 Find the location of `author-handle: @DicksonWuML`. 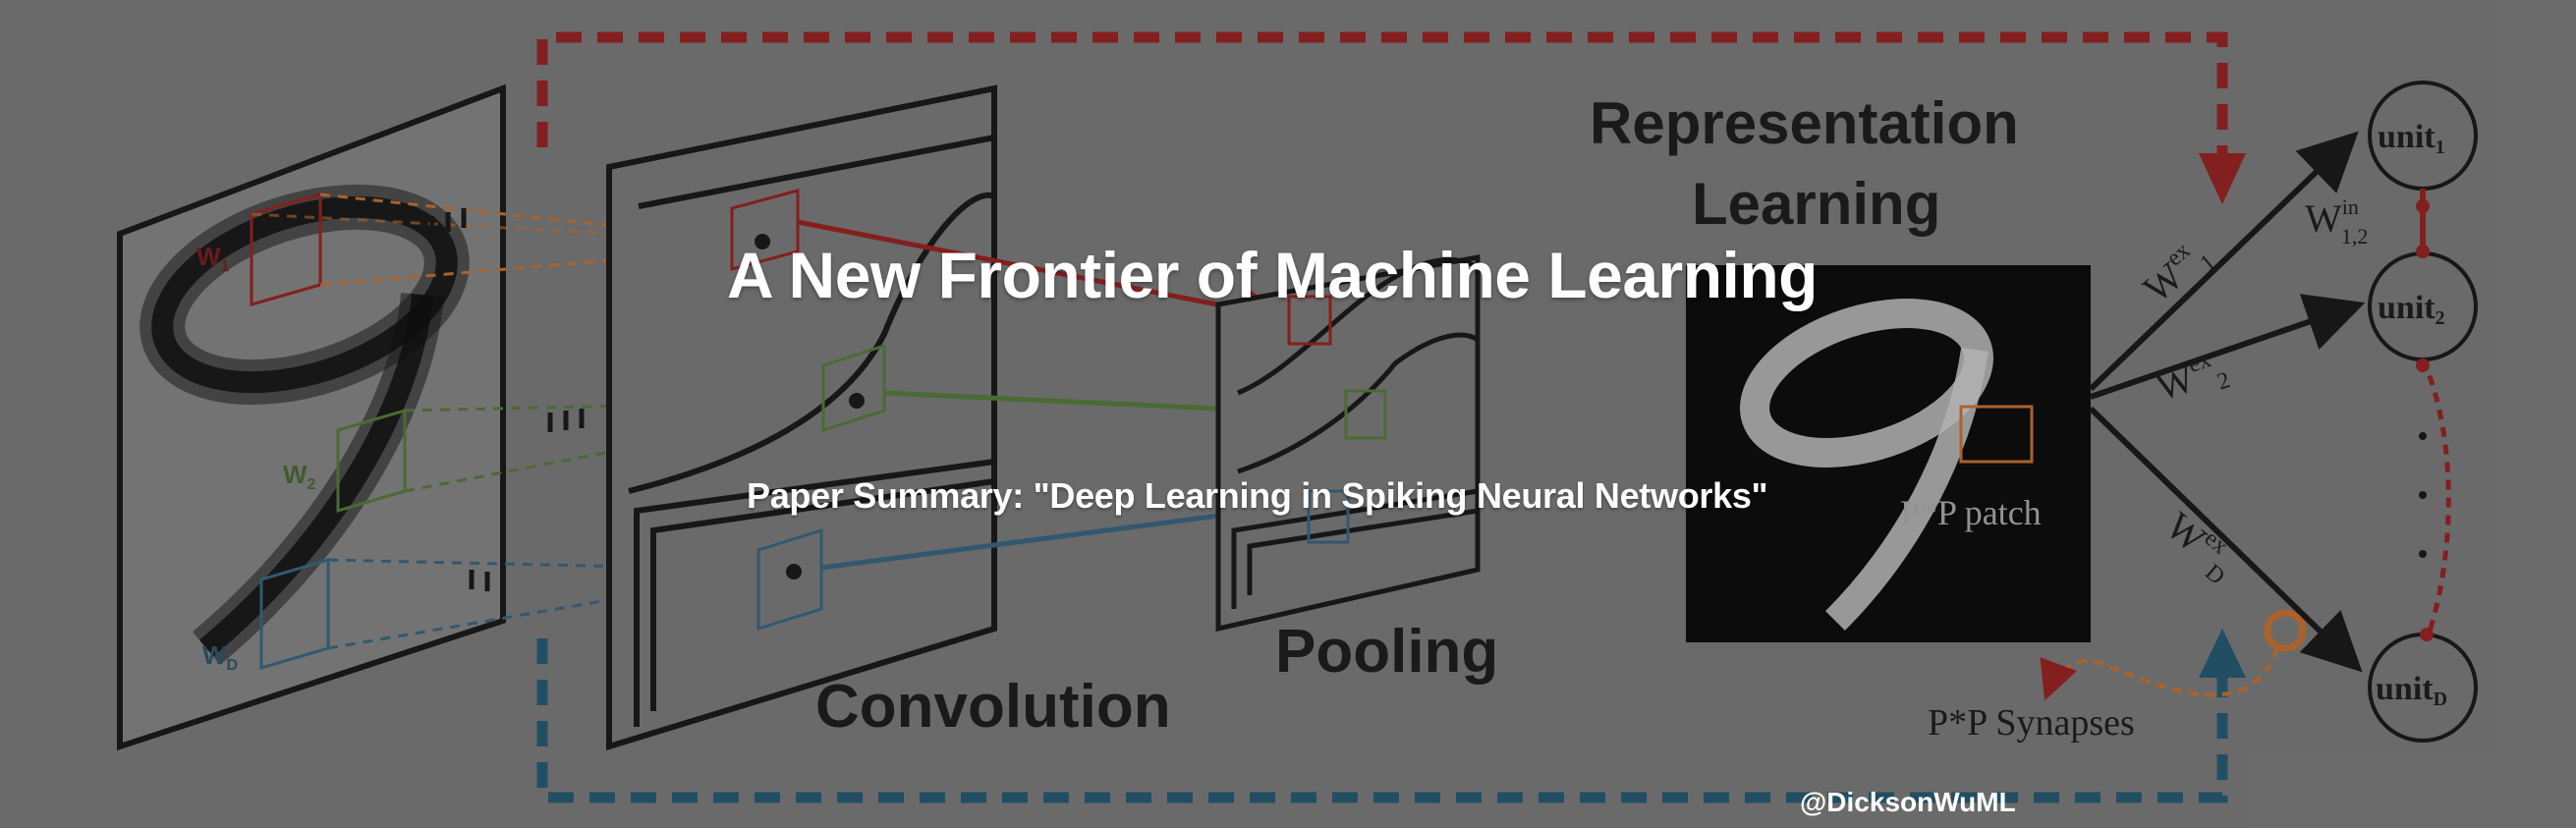

author-handle: @DicksonWuML is located at coordinates (1908, 802).